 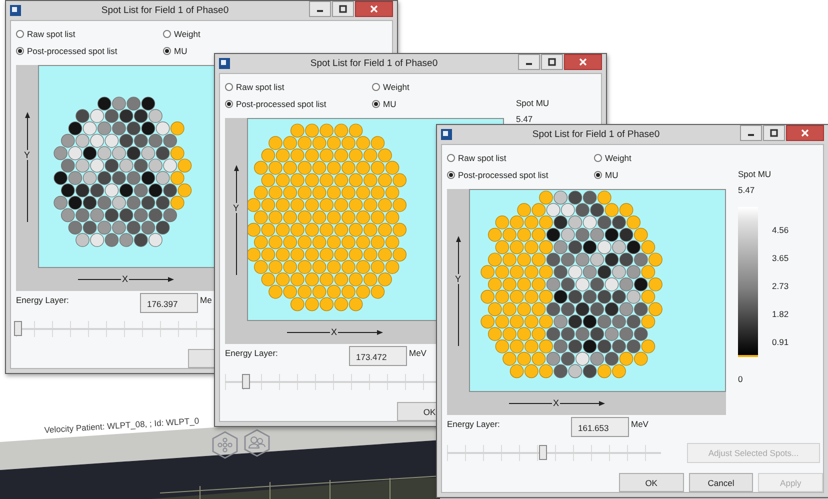 What do you see at coordinates (257, 443) in the screenshot?
I see `hexagon-people-icon` at bounding box center [257, 443].